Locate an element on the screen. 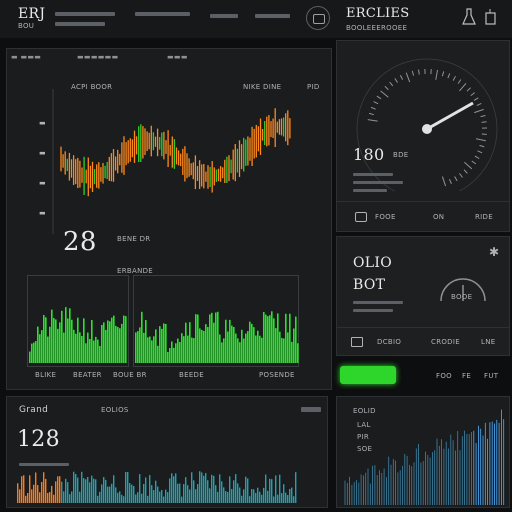 Image resolution: width=512 pixels, height=512 pixels. flask-icon is located at coordinates (469, 17).